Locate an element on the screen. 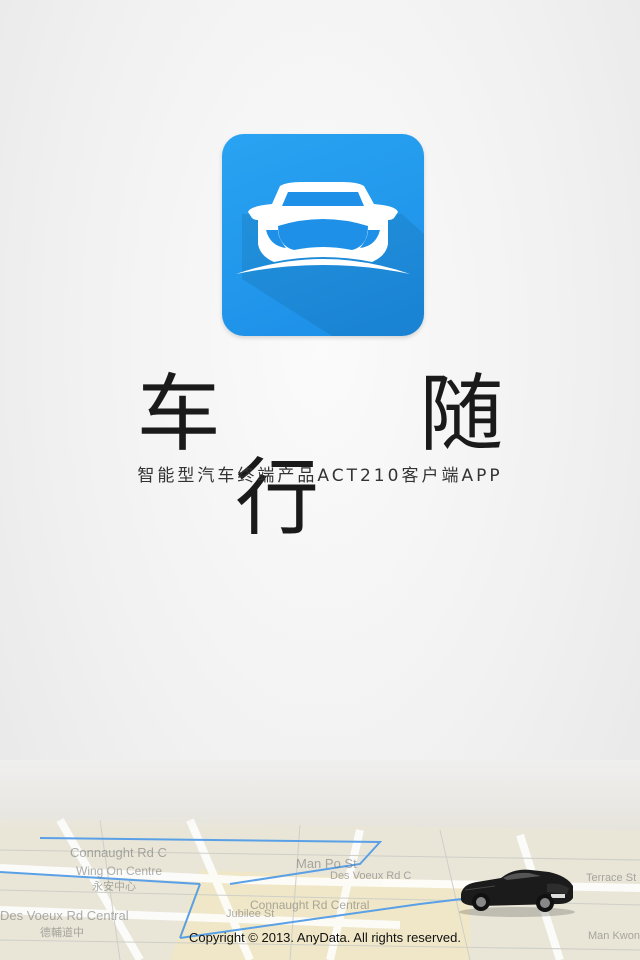  street-label: Wing On Centre is located at coordinates (119, 871).